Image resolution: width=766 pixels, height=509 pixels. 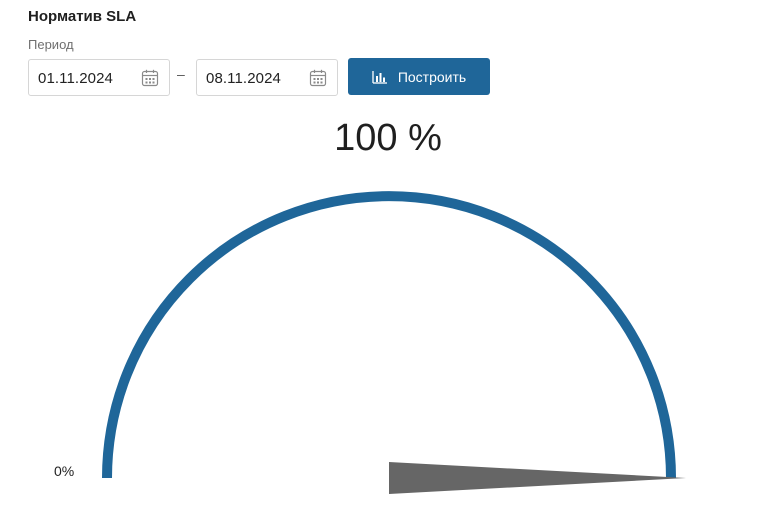 What do you see at coordinates (537, 478) in the screenshot?
I see `gauge-needle` at bounding box center [537, 478].